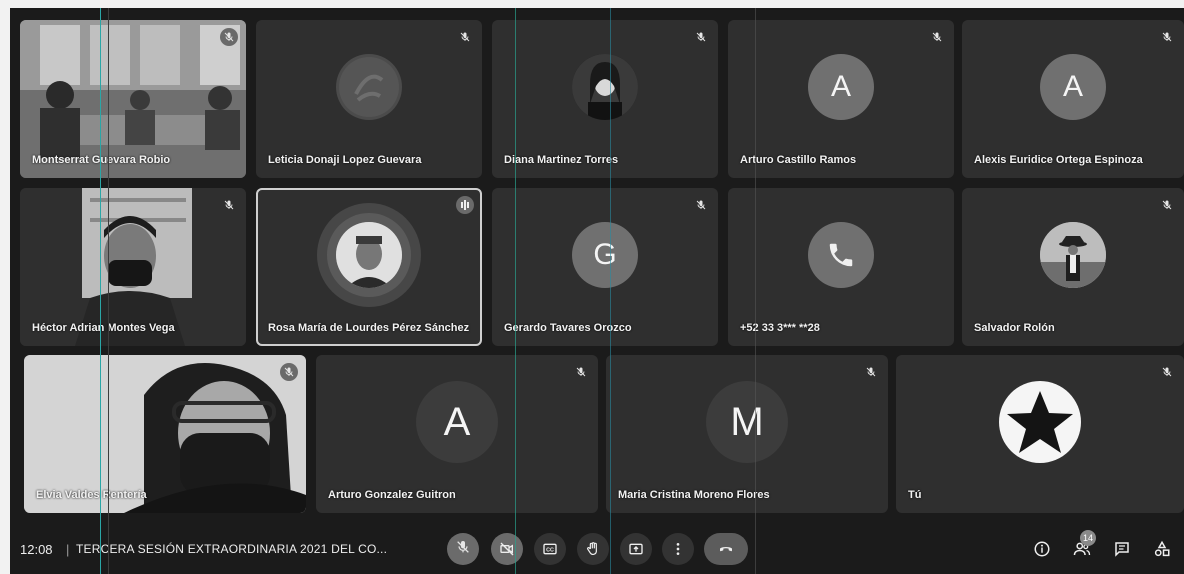 This screenshot has height=574, width=1184. I want to click on self-tile: Tú, so click(1040, 434).